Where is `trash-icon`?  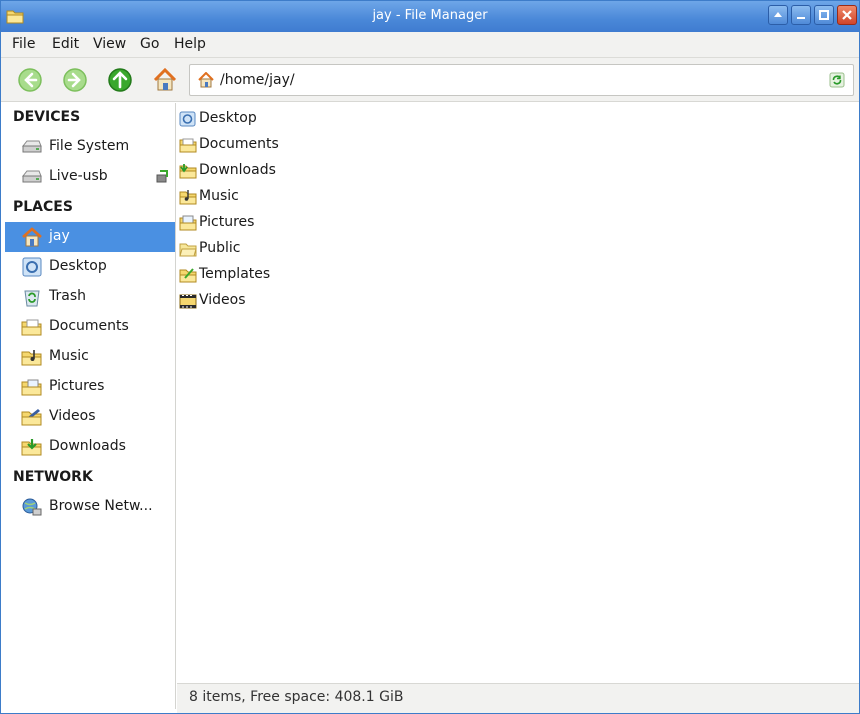 trash-icon is located at coordinates (32, 298).